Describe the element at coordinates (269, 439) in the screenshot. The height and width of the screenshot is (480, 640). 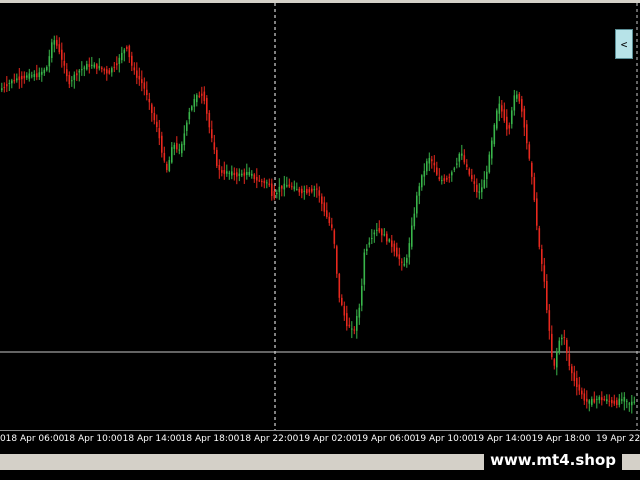
I see `time-tick-label: 18 Apr 22:00` at that location.